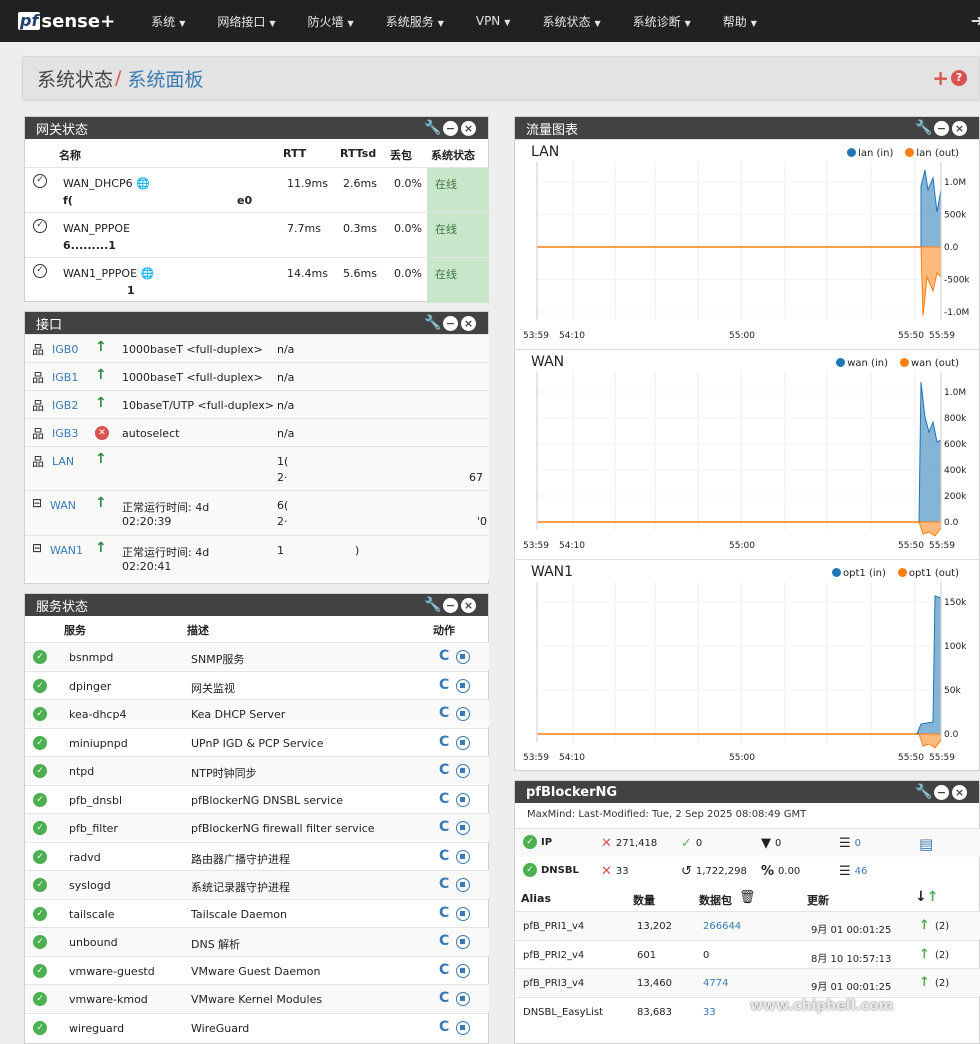 This screenshot has width=980, height=1044. What do you see at coordinates (789, 871) in the screenshot?
I see `dnsbl-percent: 0.00` at bounding box center [789, 871].